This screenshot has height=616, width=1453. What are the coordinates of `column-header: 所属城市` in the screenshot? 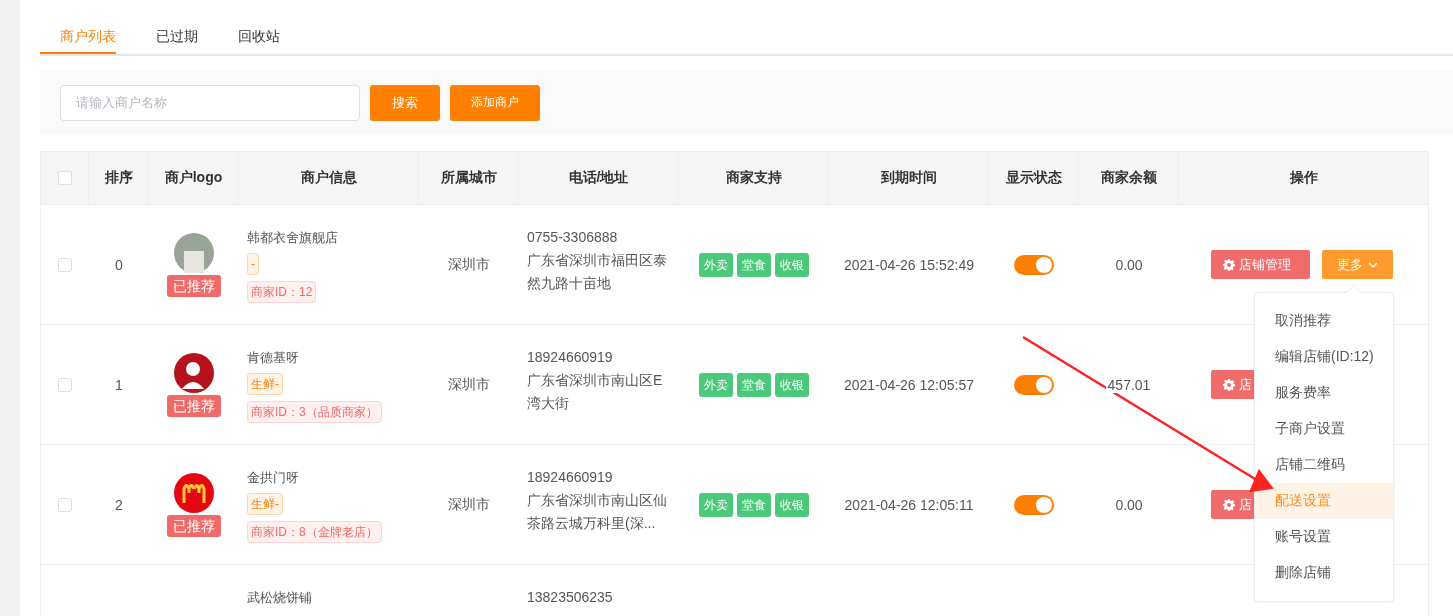 It's located at (468, 178).